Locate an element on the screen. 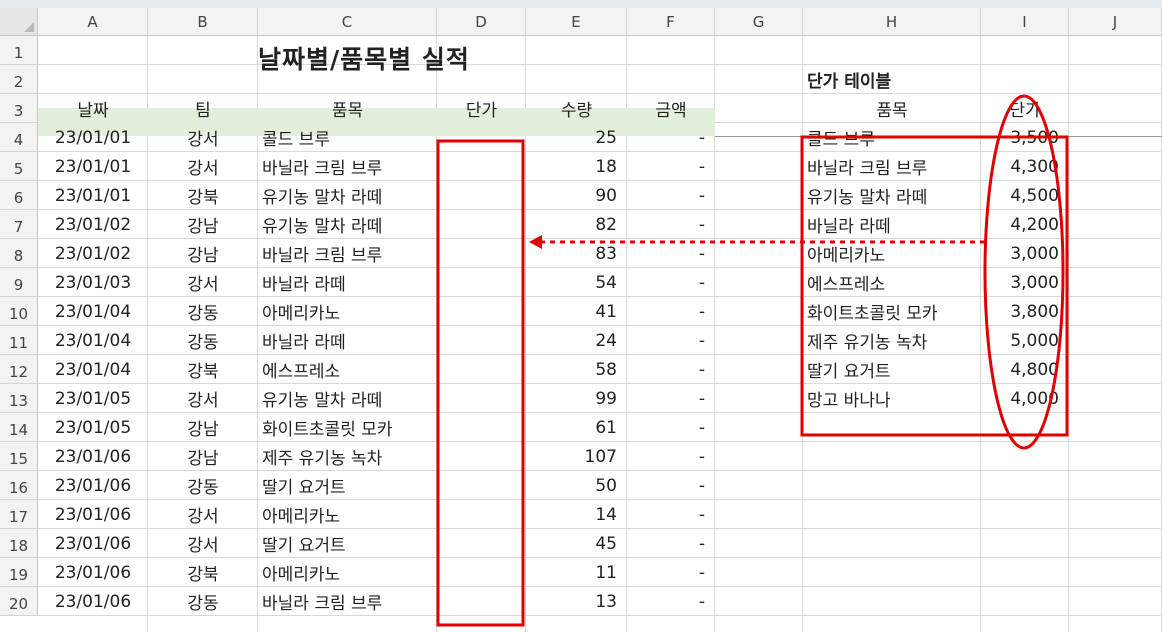 Image resolution: width=1162 pixels, height=632 pixels. cell-item: 제주 유기농 녹차 is located at coordinates (347, 456).